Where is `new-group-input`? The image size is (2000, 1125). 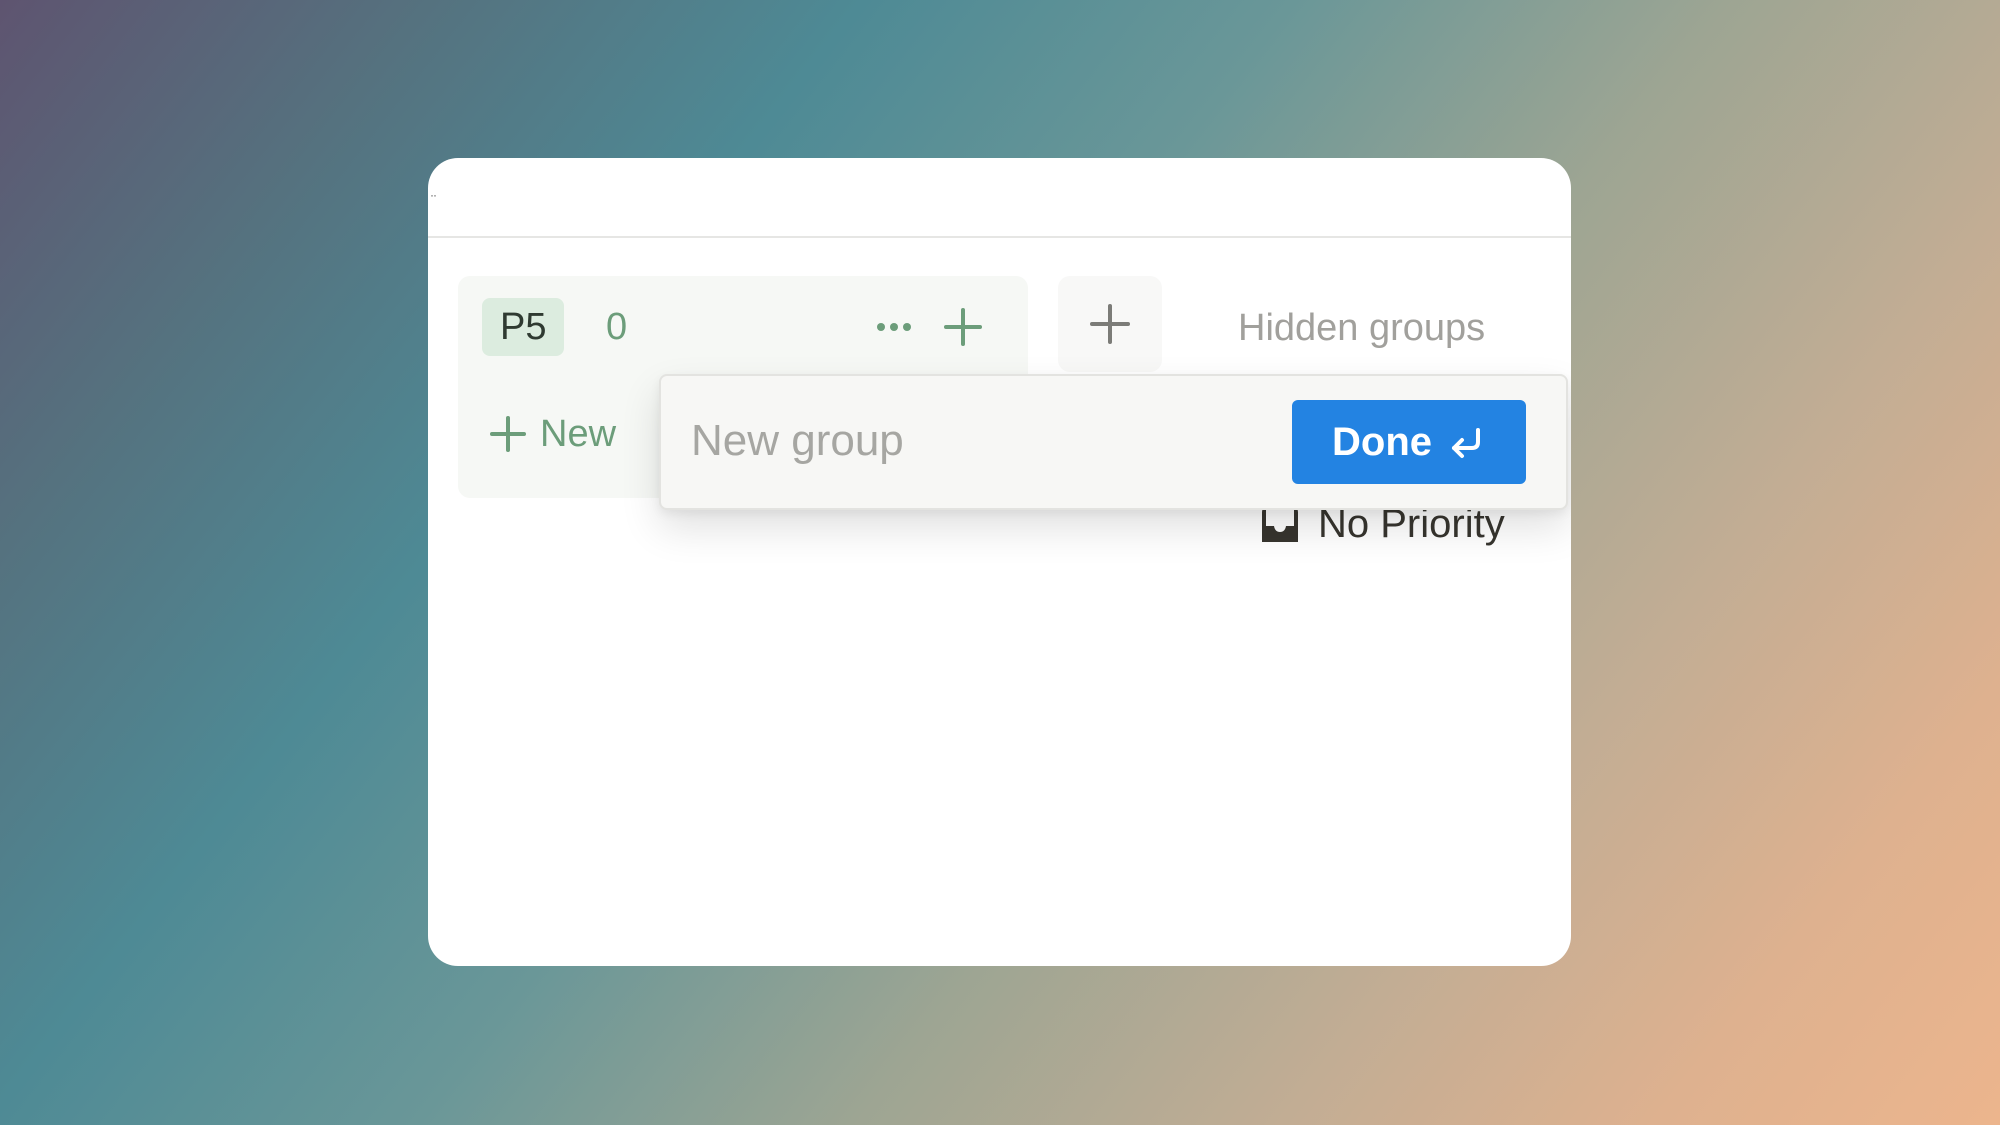
new-group-input is located at coordinates (981, 441).